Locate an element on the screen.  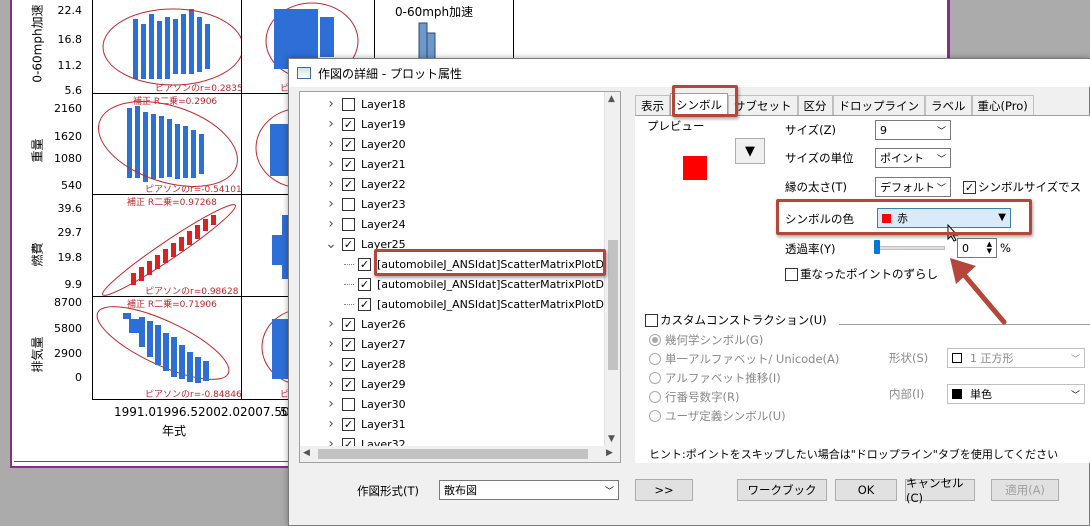
tree-item: › Layer23 is located at coordinates (364, 204).